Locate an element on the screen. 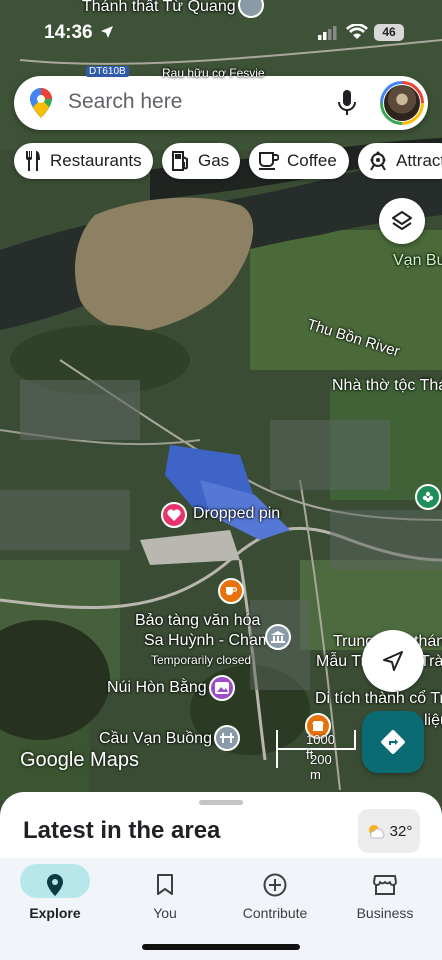  nav-label: Contribute is located at coordinates (275, 913).